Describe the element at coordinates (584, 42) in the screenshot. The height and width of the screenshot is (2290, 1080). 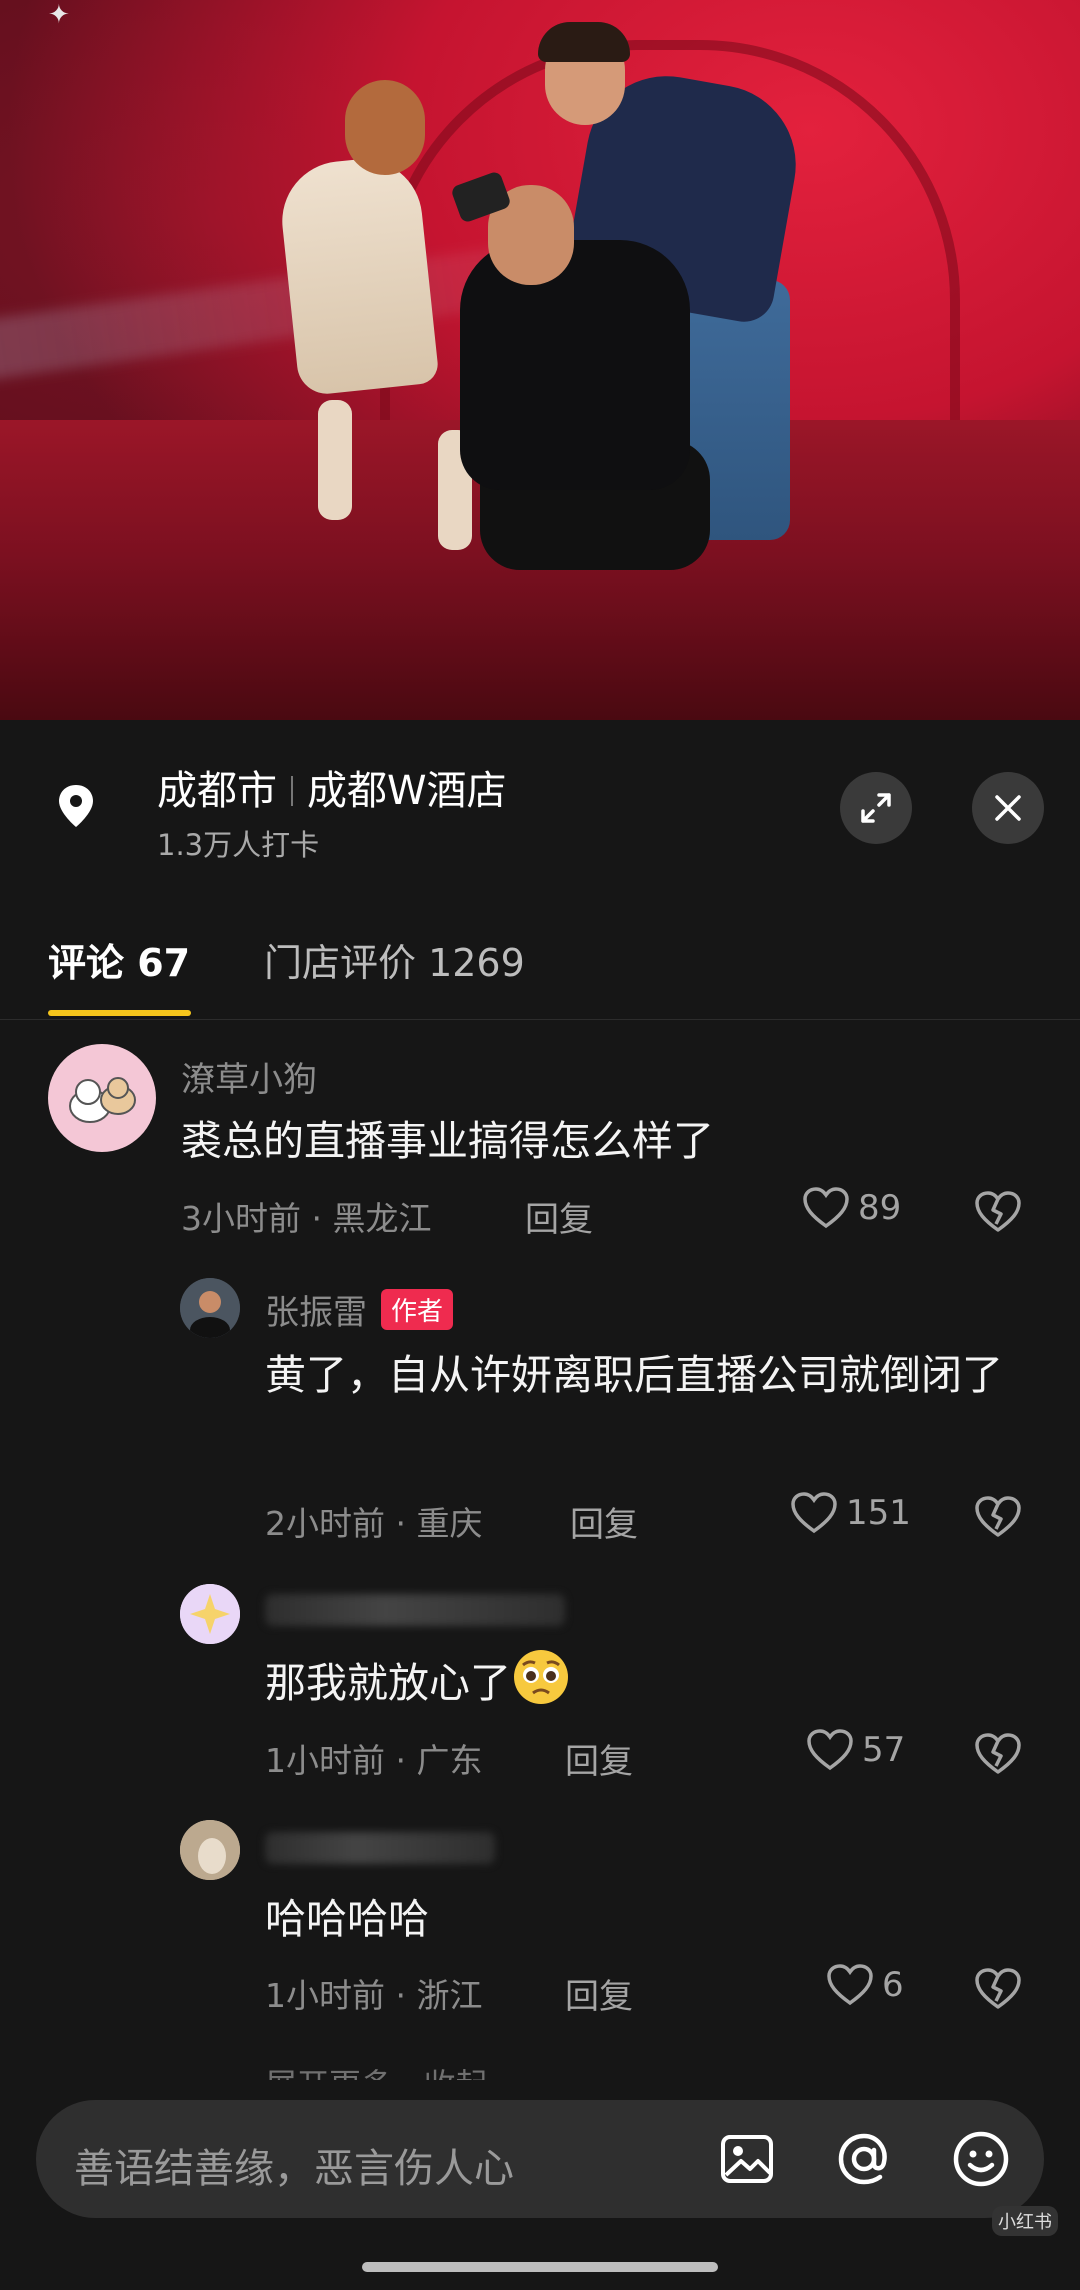
I see `person-right-hair` at that location.